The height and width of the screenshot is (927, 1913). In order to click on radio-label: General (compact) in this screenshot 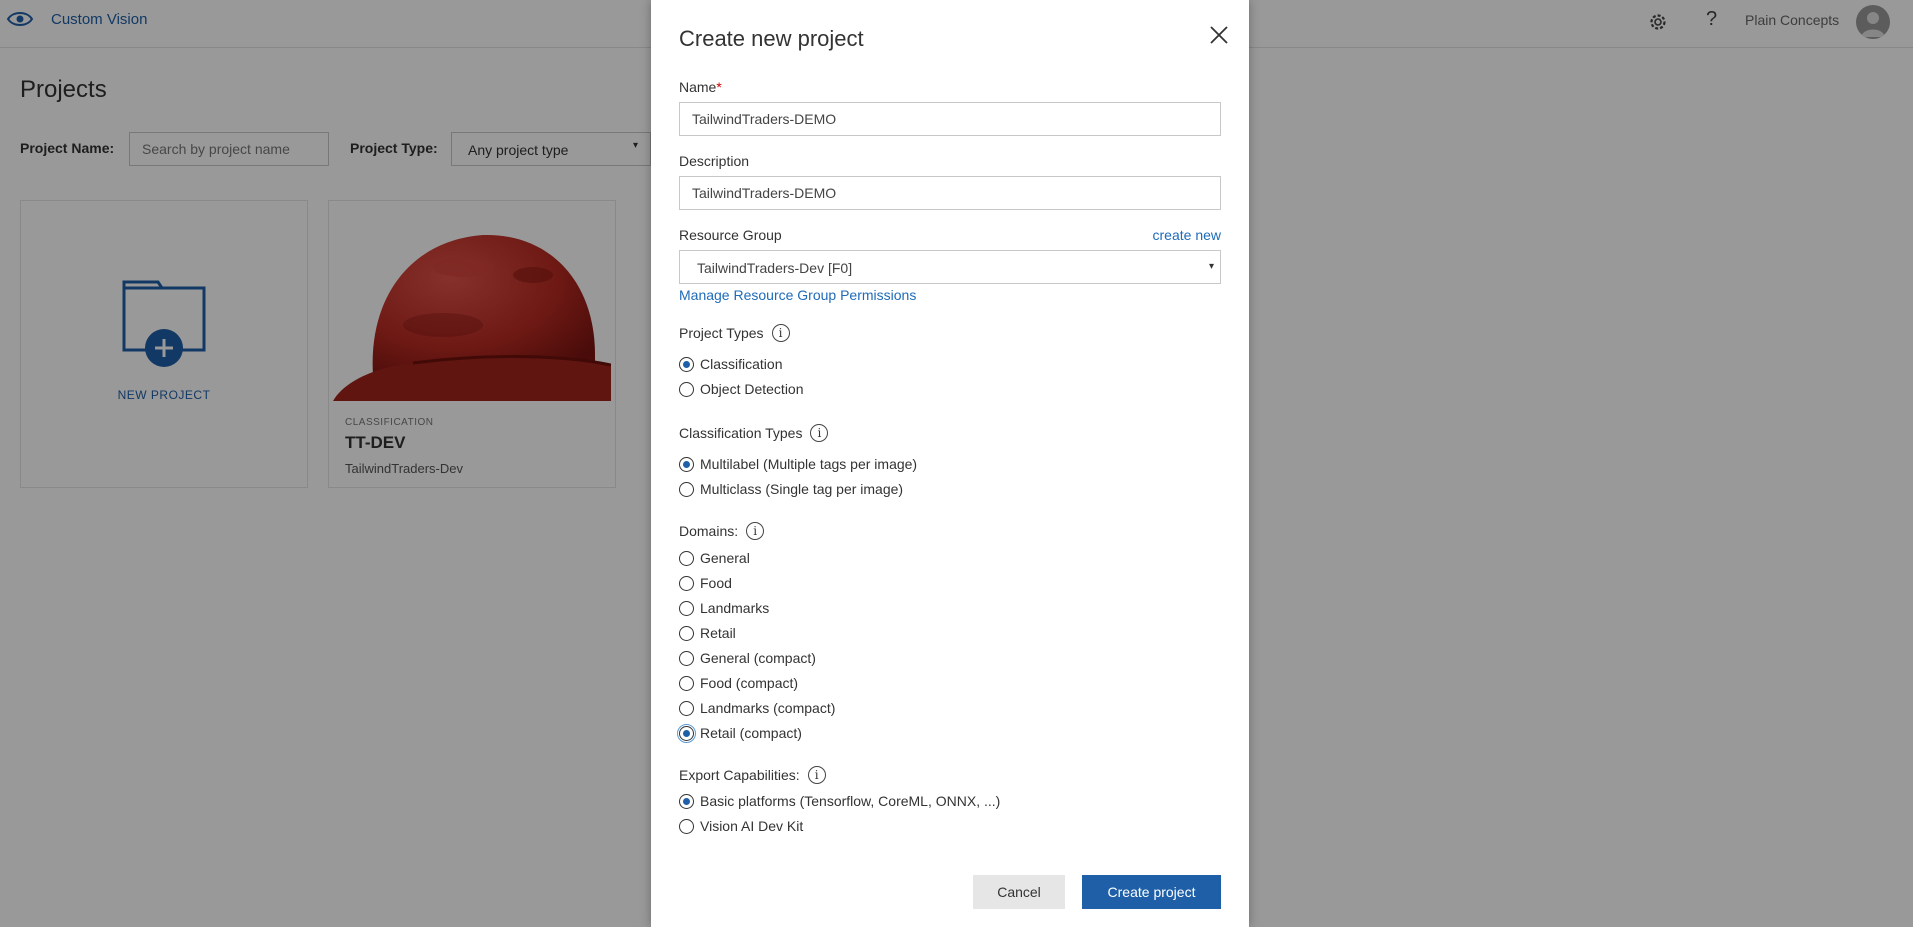, I will do `click(758, 658)`.